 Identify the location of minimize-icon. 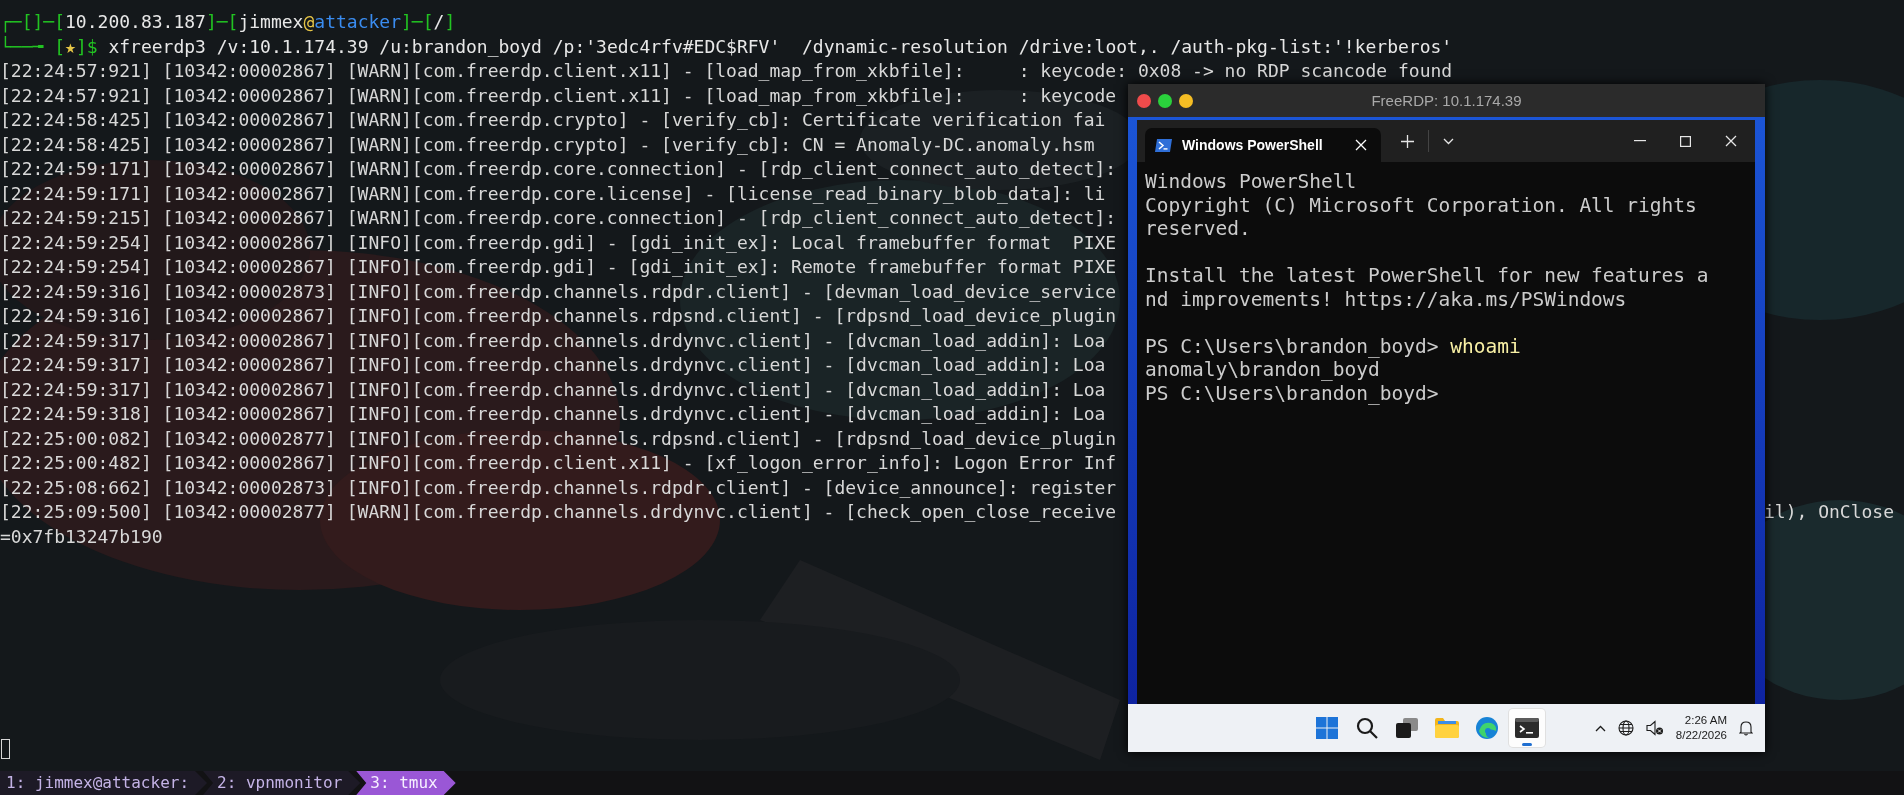
(1640, 141).